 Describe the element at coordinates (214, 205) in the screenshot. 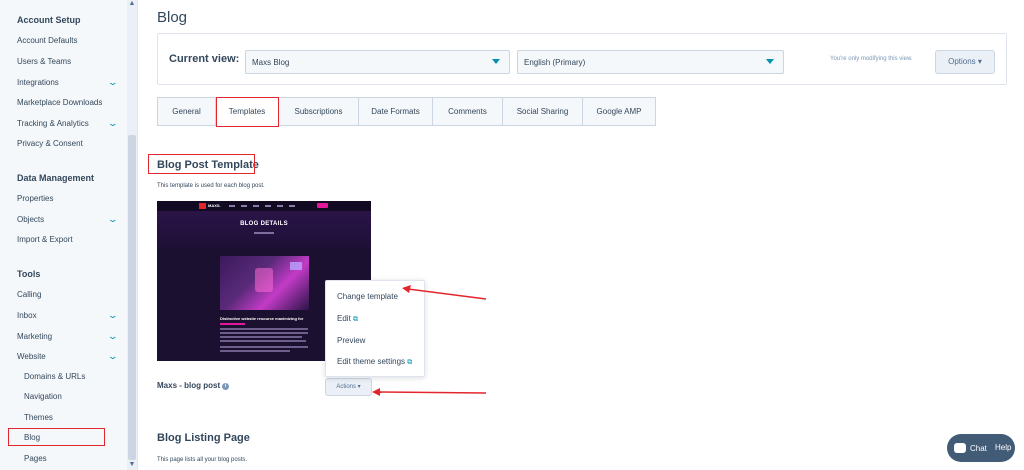

I see `preview-logo-text: MAXS.` at that location.